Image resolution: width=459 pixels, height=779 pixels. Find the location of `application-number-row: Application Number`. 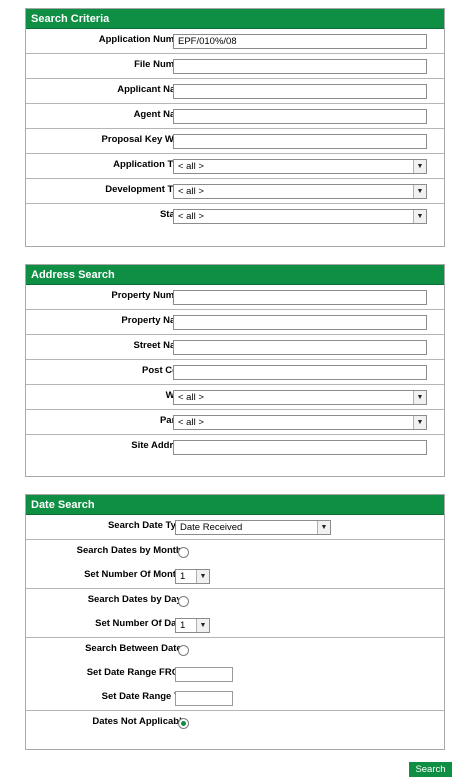

application-number-row: Application Number is located at coordinates (235, 41).